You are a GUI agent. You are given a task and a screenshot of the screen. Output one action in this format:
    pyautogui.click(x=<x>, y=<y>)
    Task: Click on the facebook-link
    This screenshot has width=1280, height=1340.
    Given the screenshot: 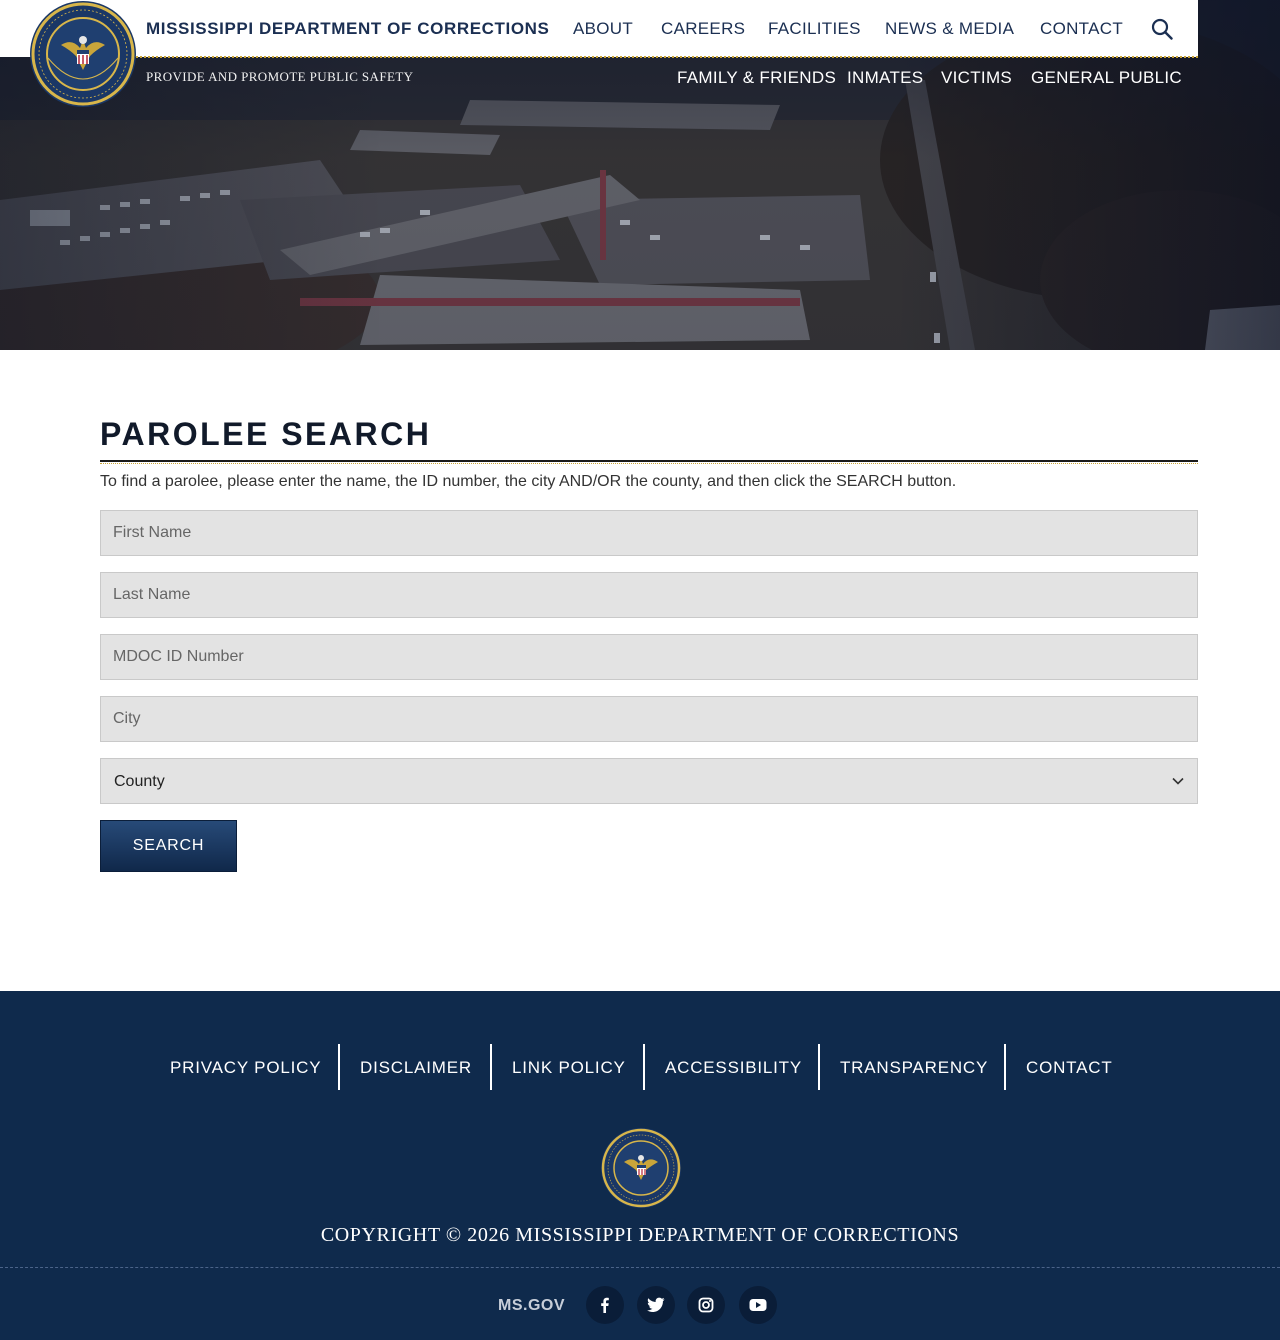 What is the action you would take?
    pyautogui.click(x=605, y=1305)
    